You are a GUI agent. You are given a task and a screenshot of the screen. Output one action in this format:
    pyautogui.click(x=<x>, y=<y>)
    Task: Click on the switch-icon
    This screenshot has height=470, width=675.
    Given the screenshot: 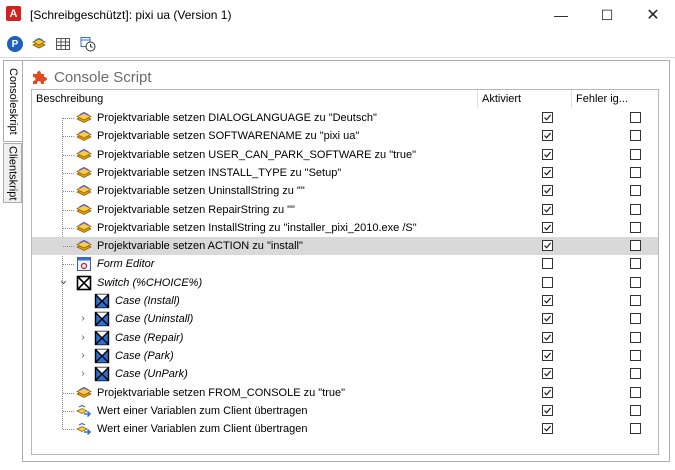 What is the action you would take?
    pyautogui.click(x=84, y=283)
    